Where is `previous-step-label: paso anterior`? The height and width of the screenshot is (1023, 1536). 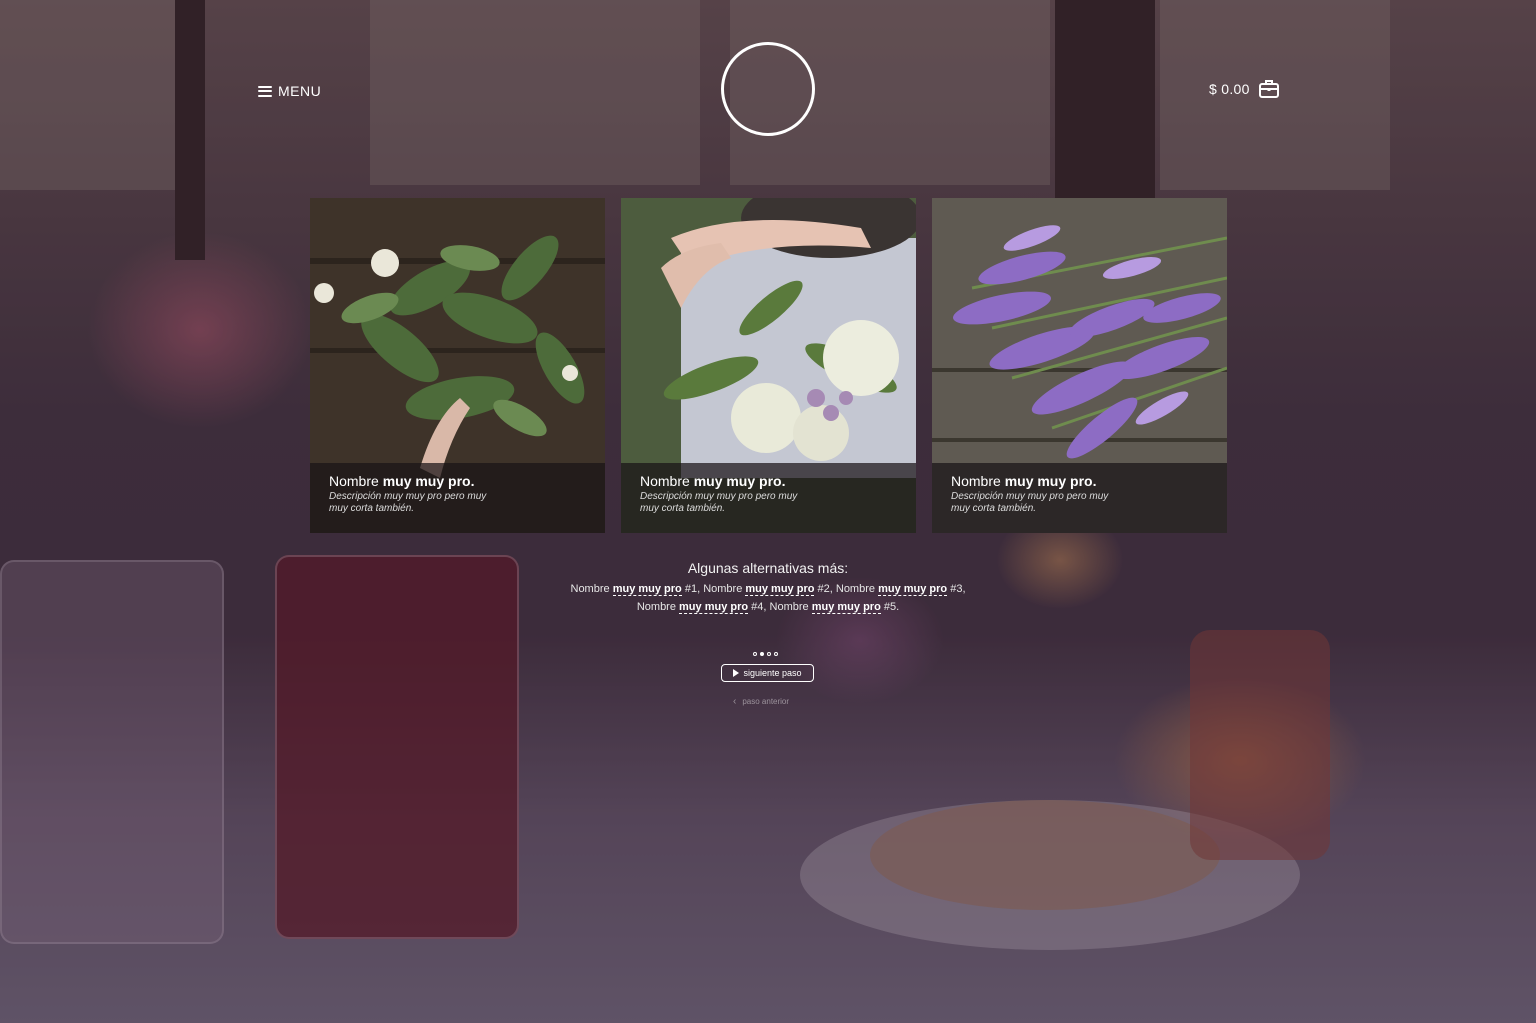
previous-step-label: paso anterior is located at coordinates (766, 701).